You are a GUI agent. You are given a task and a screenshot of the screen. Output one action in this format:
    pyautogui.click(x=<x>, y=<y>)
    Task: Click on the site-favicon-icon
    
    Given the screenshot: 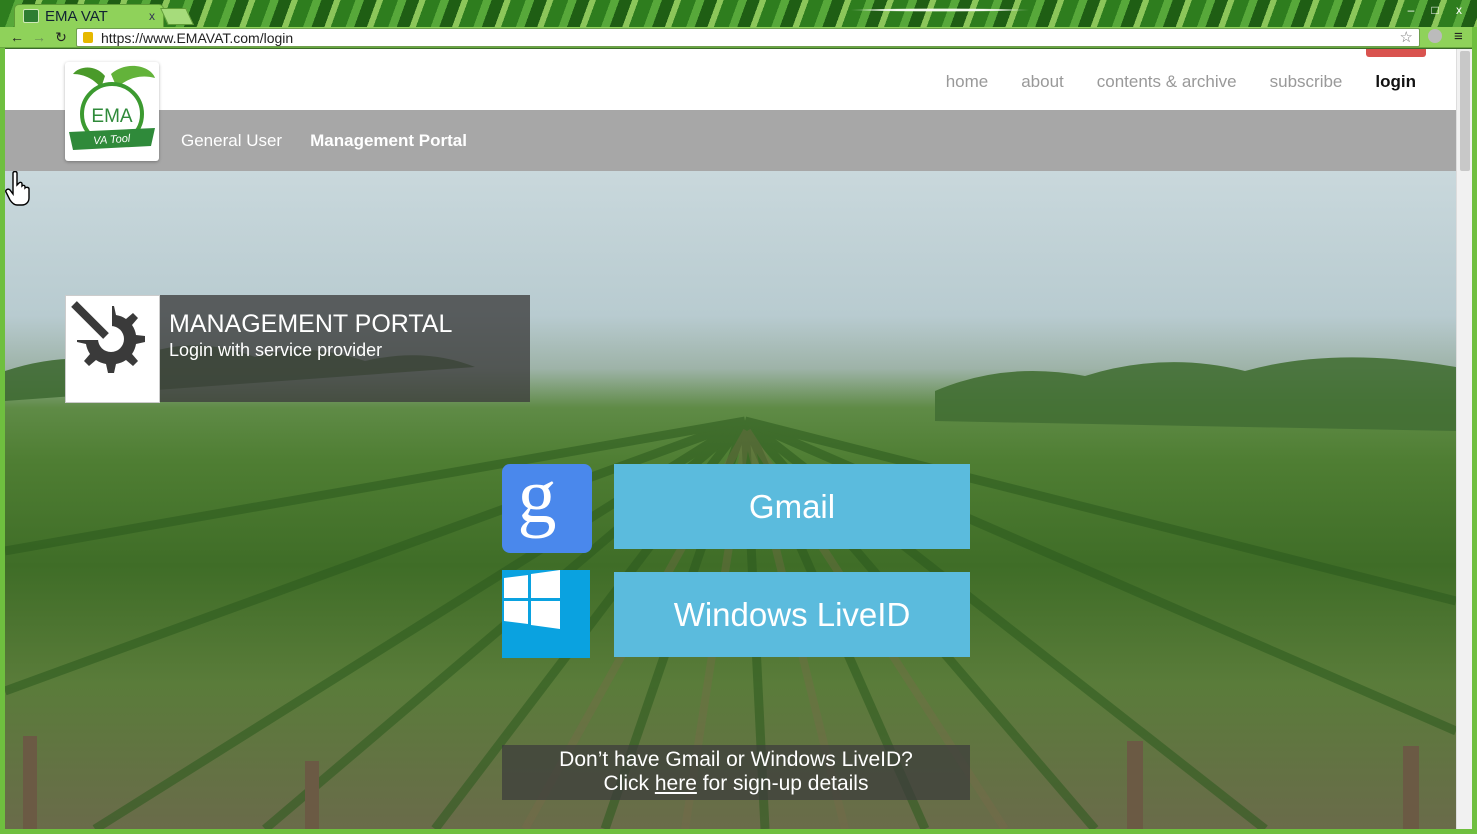 What is the action you would take?
    pyautogui.click(x=31, y=16)
    